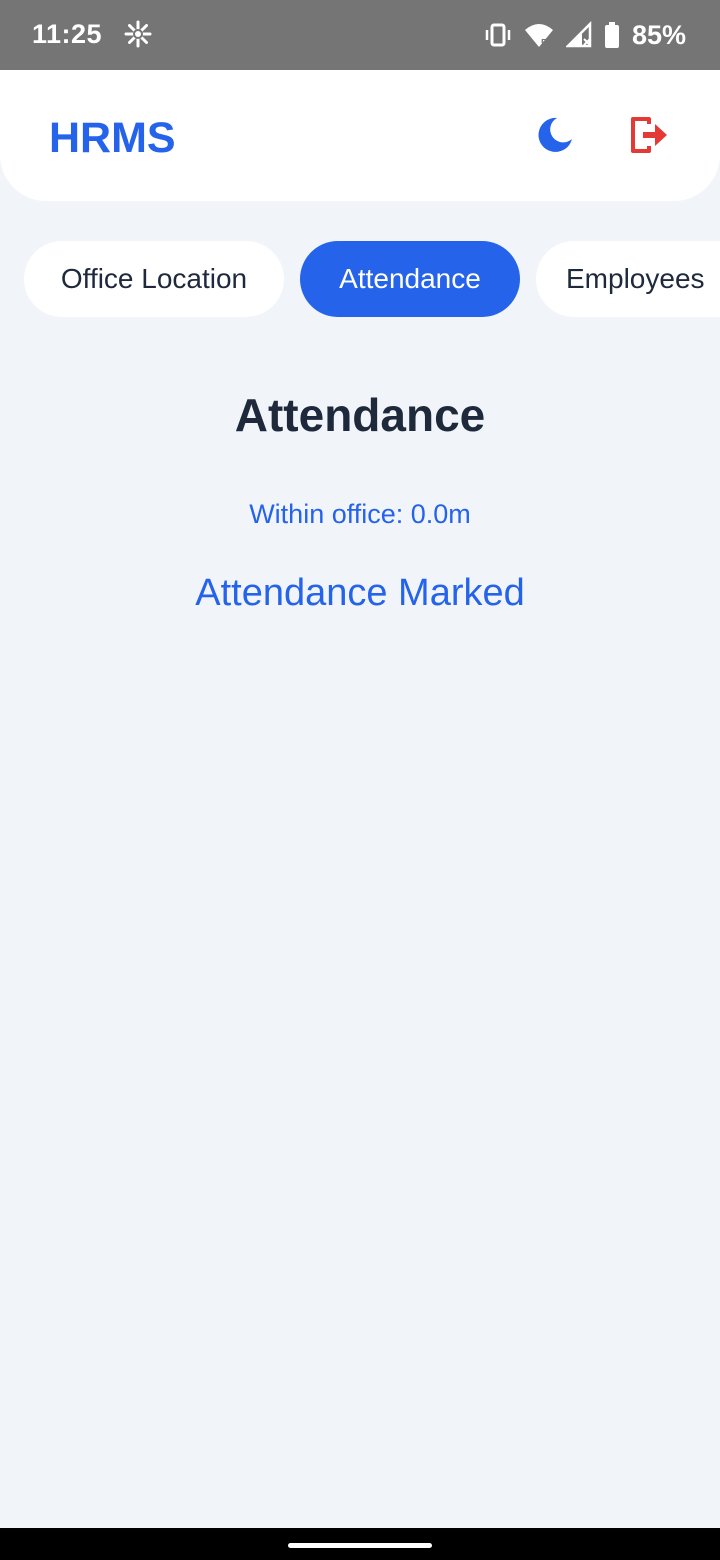 This screenshot has height=1560, width=720. I want to click on tab-employees: Employees, so click(628, 279).